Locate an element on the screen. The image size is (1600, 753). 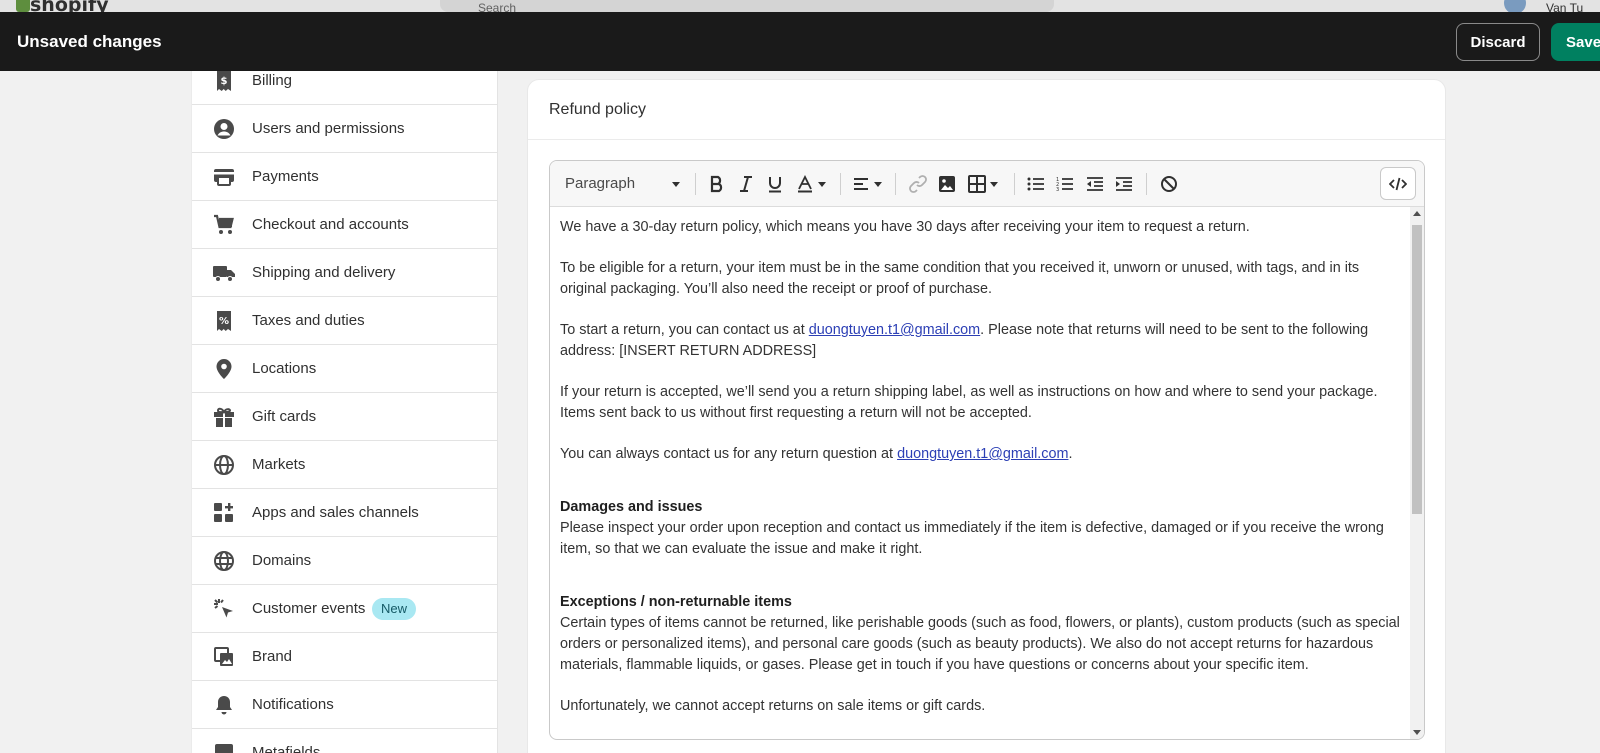
text-color-button is located at coordinates (811, 184).